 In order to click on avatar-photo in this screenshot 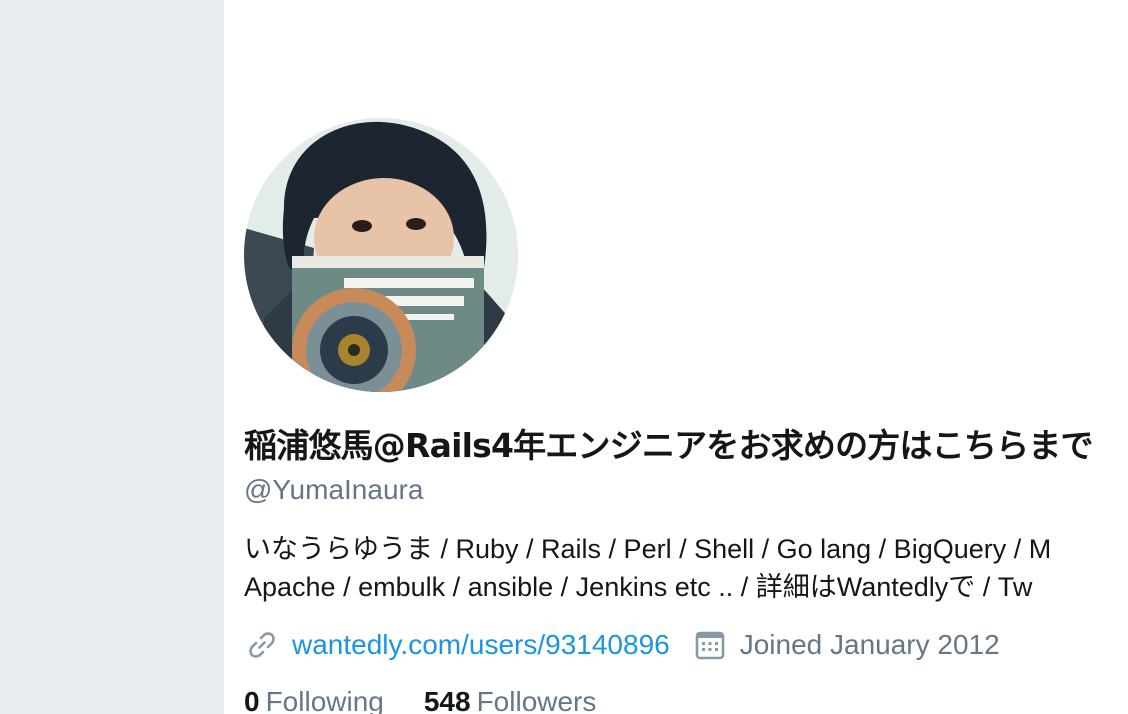, I will do `click(381, 255)`.